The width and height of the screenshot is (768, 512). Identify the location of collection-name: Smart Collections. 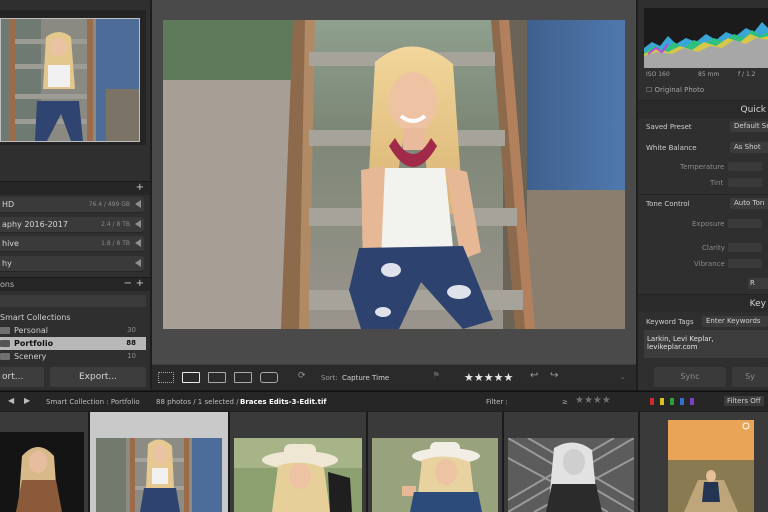
(35, 317).